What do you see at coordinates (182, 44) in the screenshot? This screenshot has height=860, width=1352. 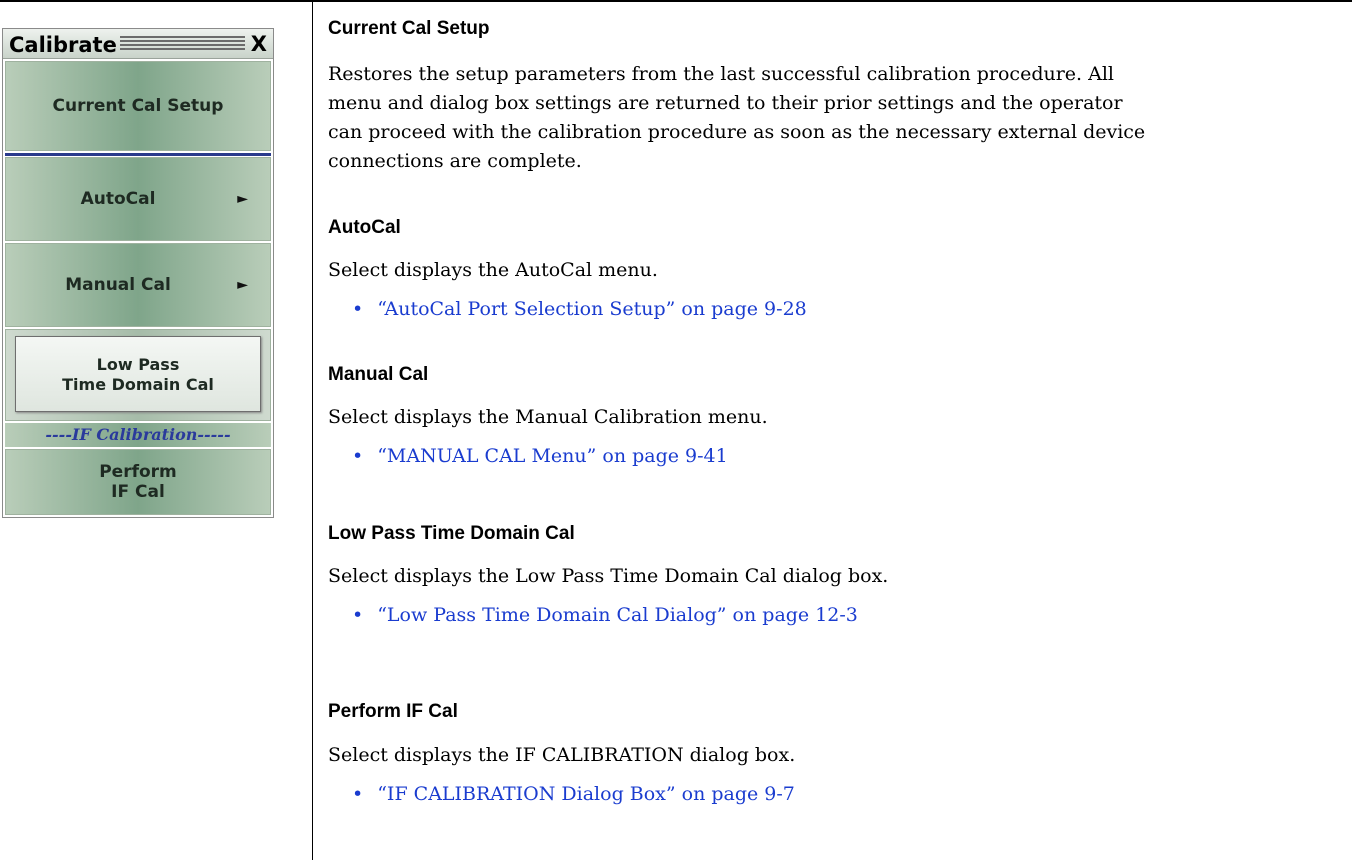 I see `title-grip-stripes` at bounding box center [182, 44].